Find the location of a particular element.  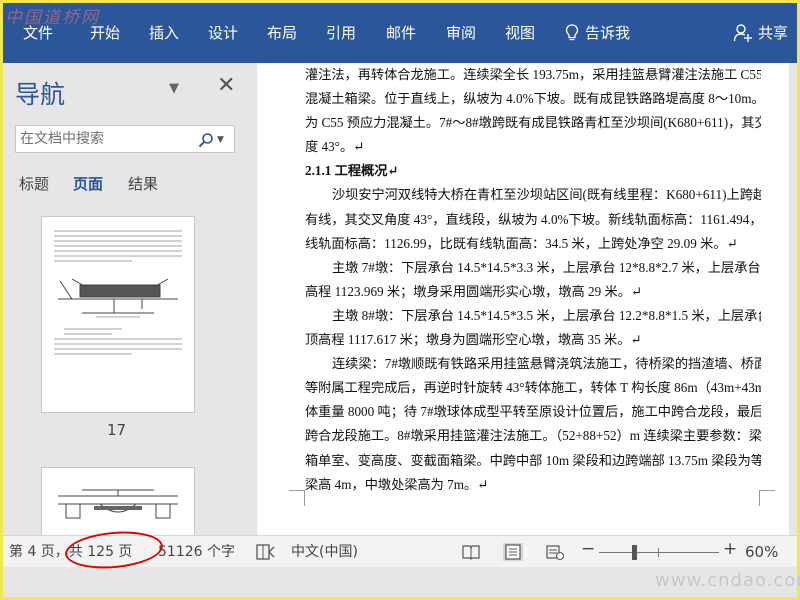

zoom-out-button: − is located at coordinates (588, 549).